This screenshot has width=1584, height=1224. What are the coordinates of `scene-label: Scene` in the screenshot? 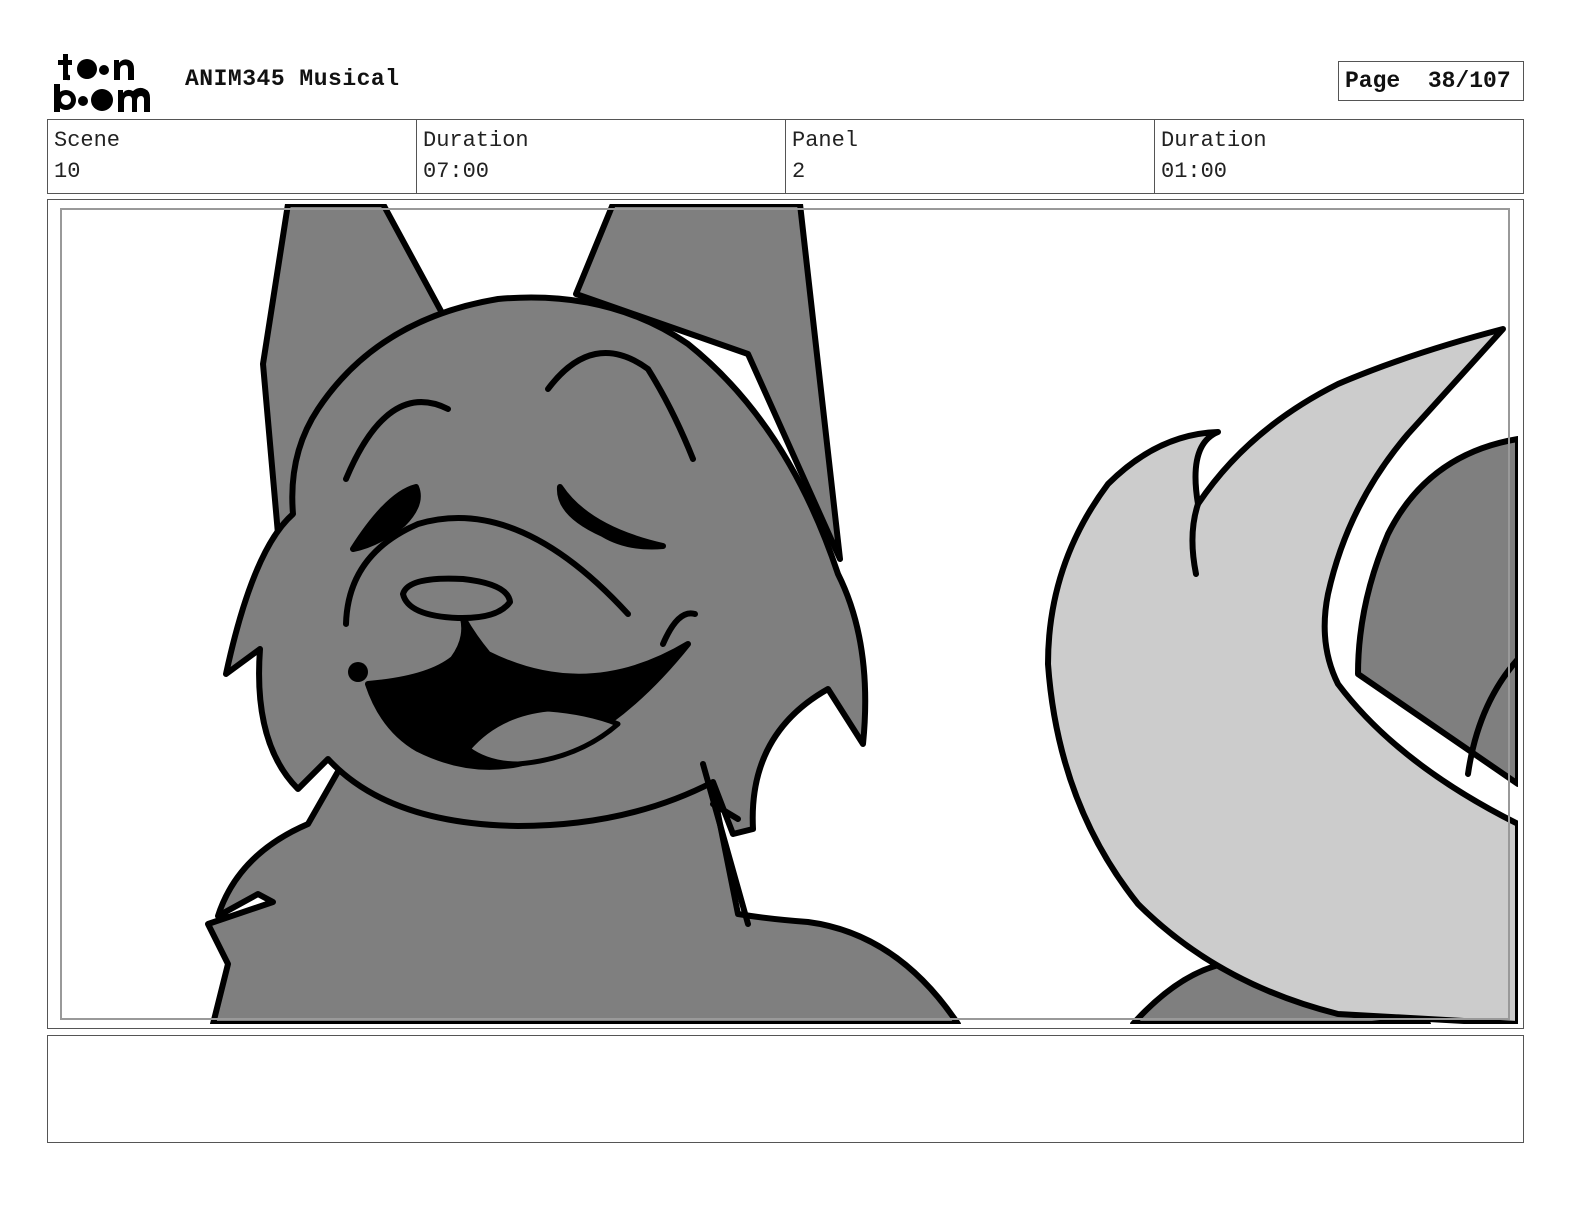 It's located at (87, 140).